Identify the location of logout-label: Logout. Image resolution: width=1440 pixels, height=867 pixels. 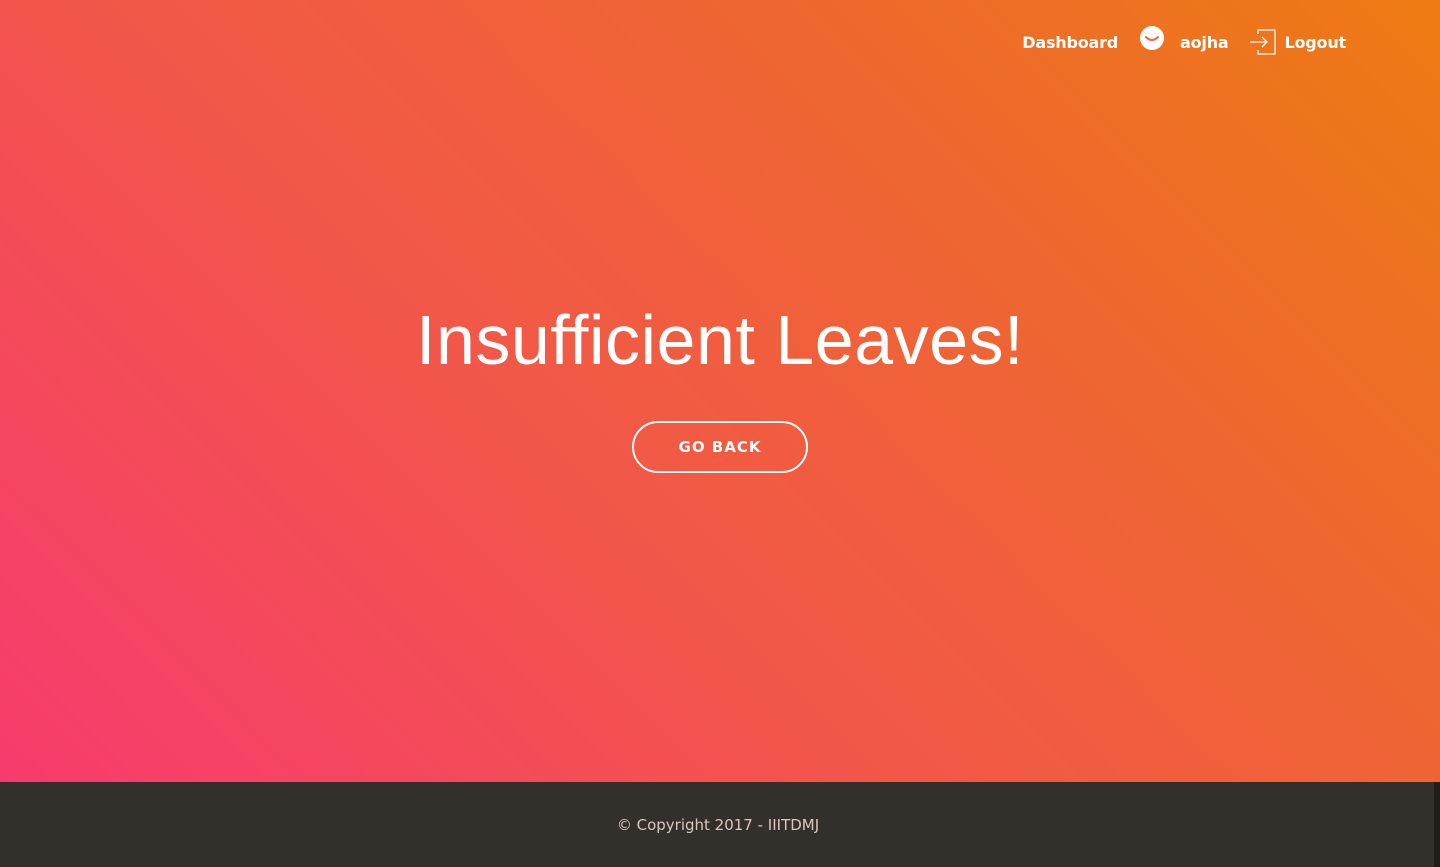
(1315, 42).